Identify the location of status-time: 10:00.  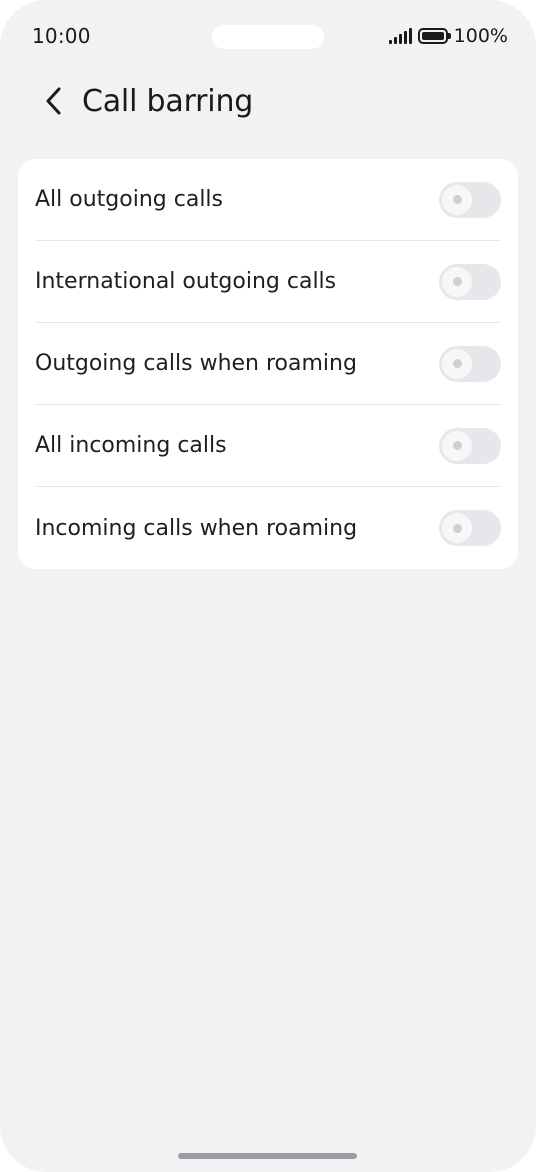
(61, 36).